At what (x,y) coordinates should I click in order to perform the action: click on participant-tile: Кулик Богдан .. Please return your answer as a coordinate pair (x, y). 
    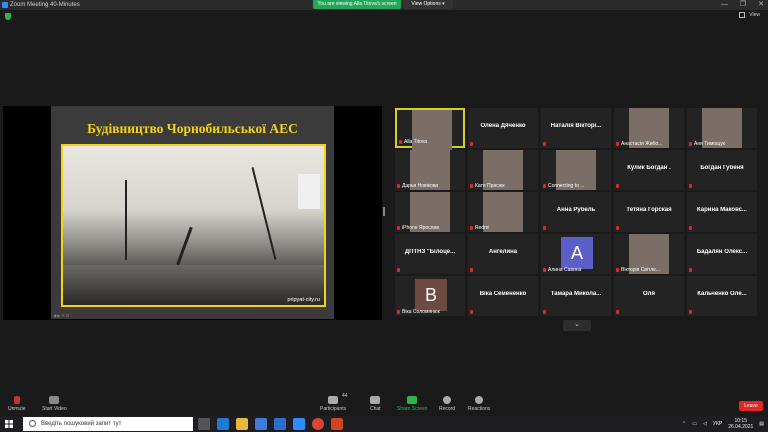
    Looking at the image, I should click on (649, 170).